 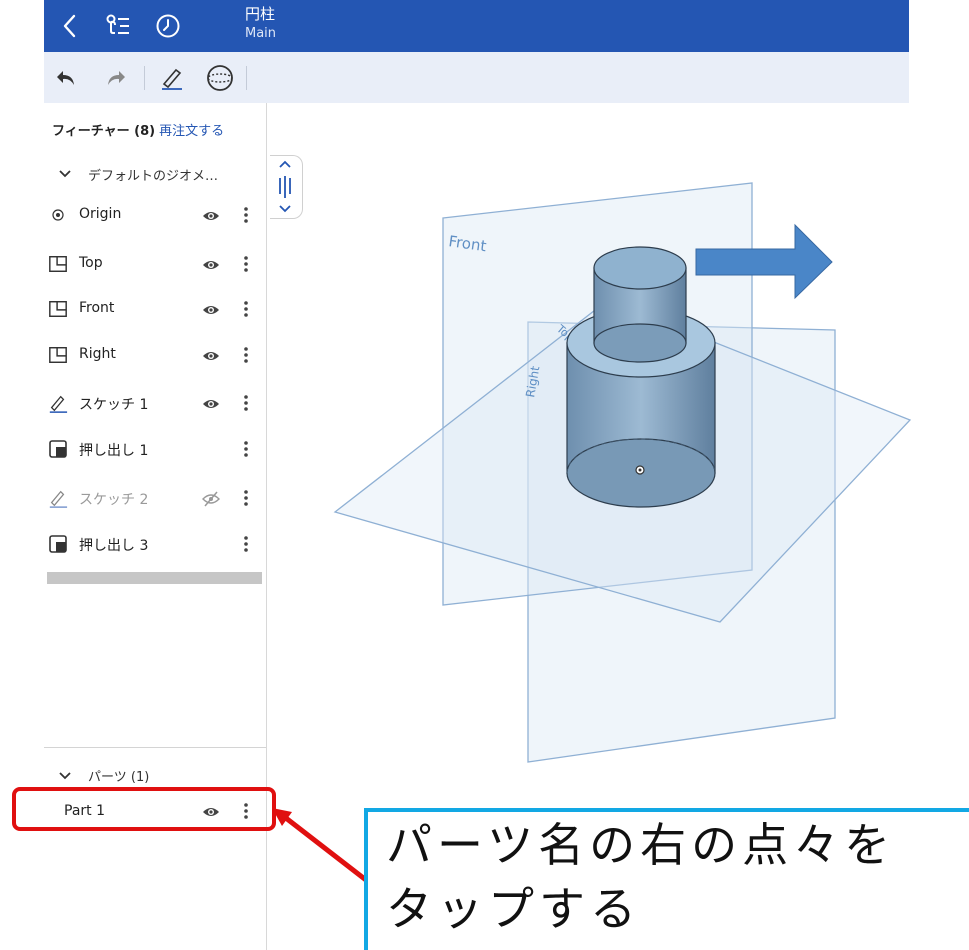 I want to click on callout-line-1: パーツ名の右の点々を, so click(x=641, y=845).